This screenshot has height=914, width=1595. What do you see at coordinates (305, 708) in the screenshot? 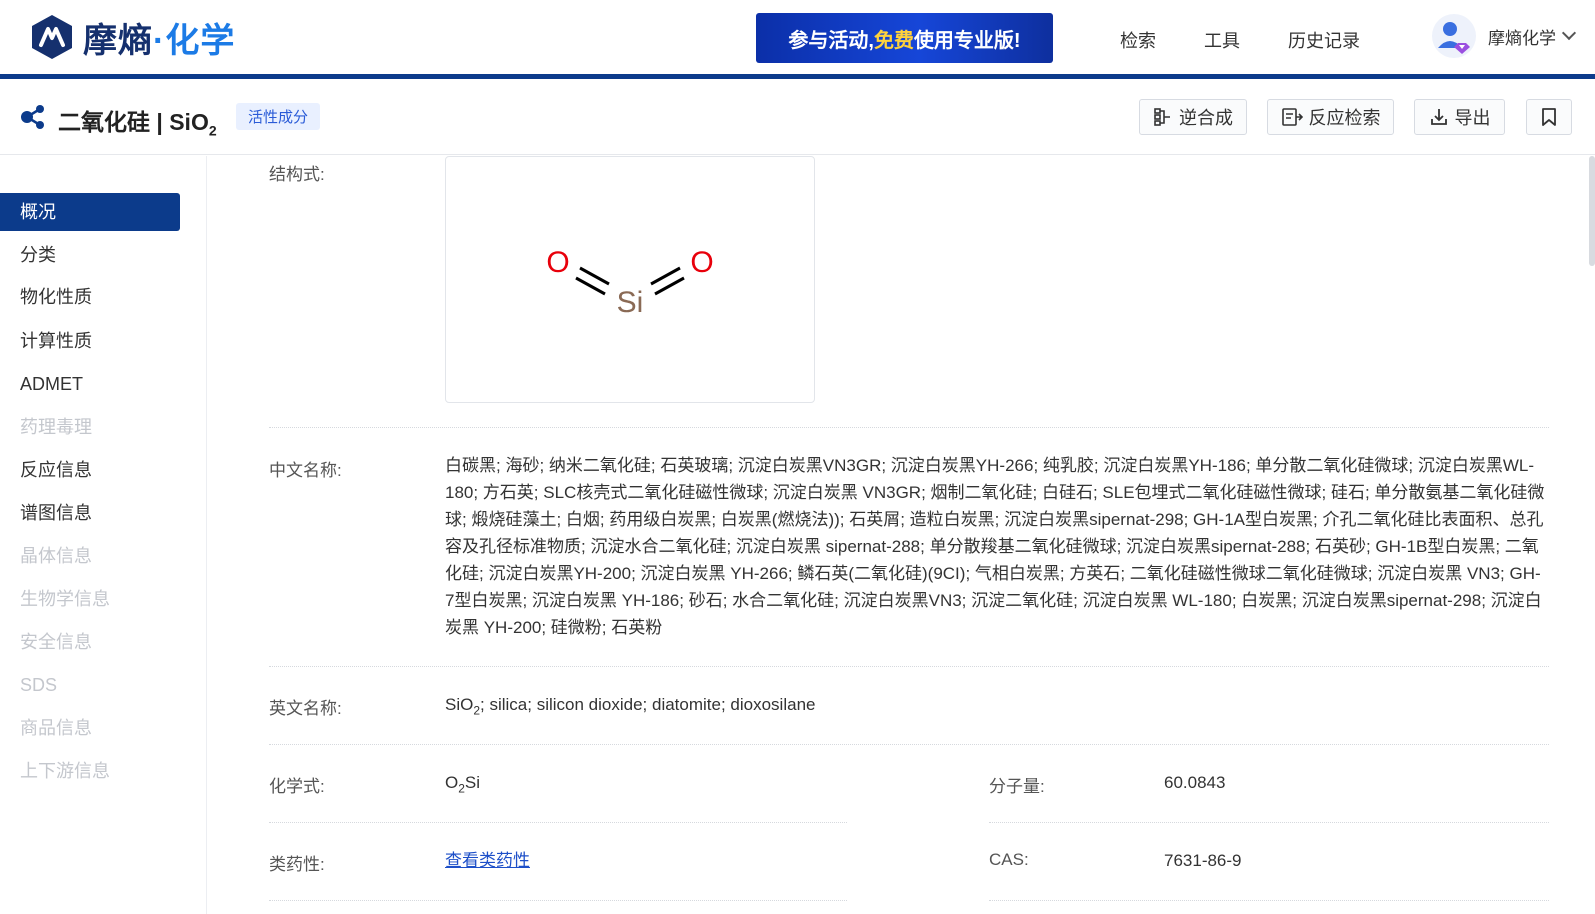
I see `en-name-label: 英文名称:` at bounding box center [305, 708].